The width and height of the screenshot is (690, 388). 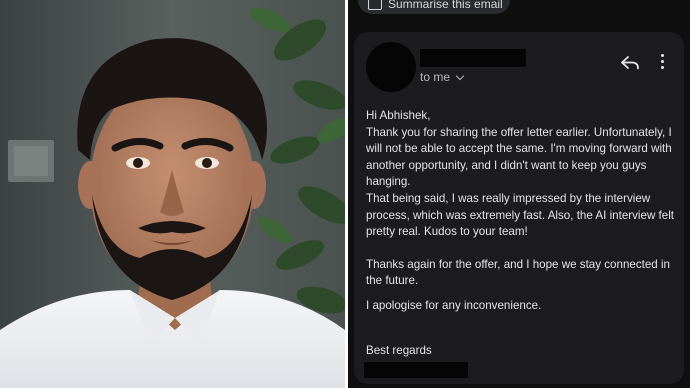 What do you see at coordinates (460, 75) in the screenshot?
I see `chevron-down-icon` at bounding box center [460, 75].